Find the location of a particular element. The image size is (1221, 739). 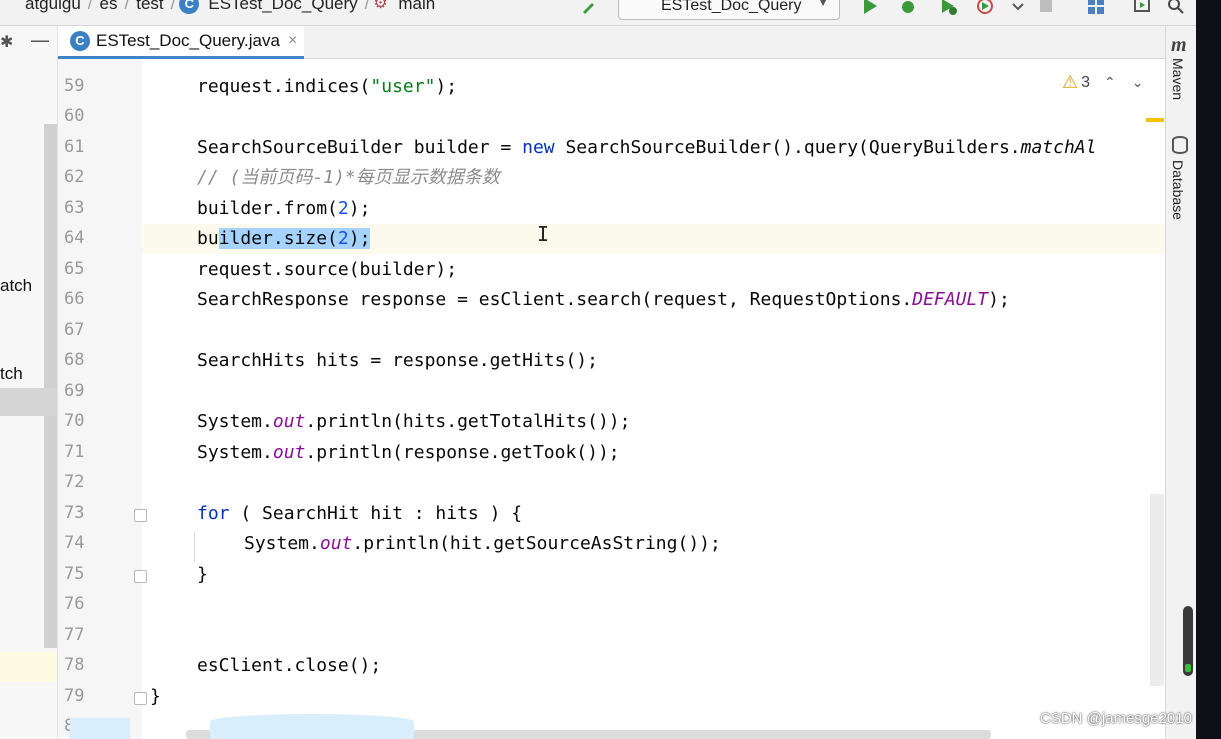

line-number: 73 is located at coordinates (74, 513).